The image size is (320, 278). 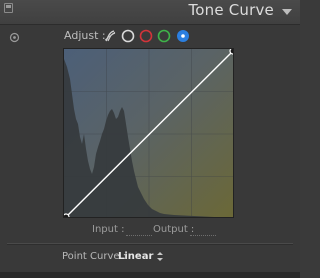 What do you see at coordinates (183, 36) in the screenshot?
I see `blue-channel-button` at bounding box center [183, 36].